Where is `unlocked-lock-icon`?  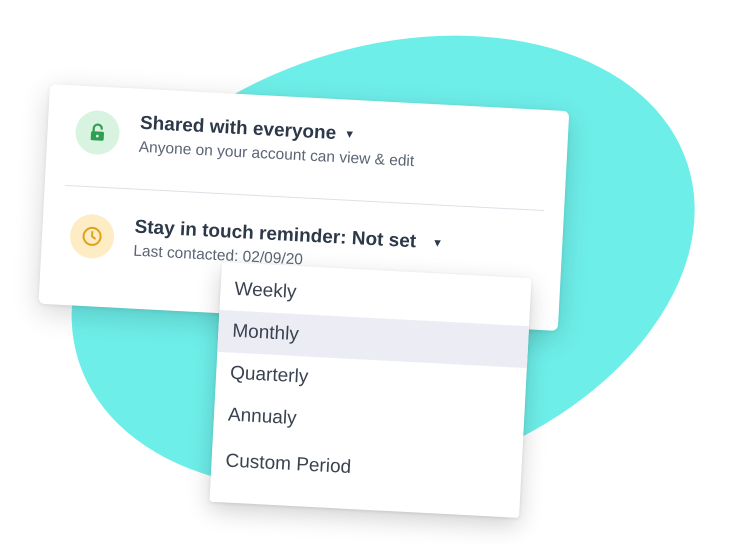
unlocked-lock-icon is located at coordinates (97, 132).